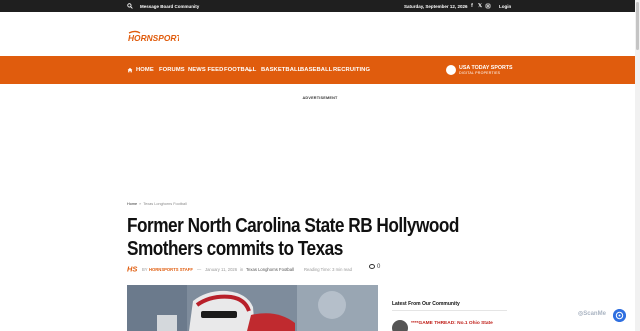 The width and height of the screenshot is (640, 331). I want to click on nav-item-home: HOME, so click(145, 70).